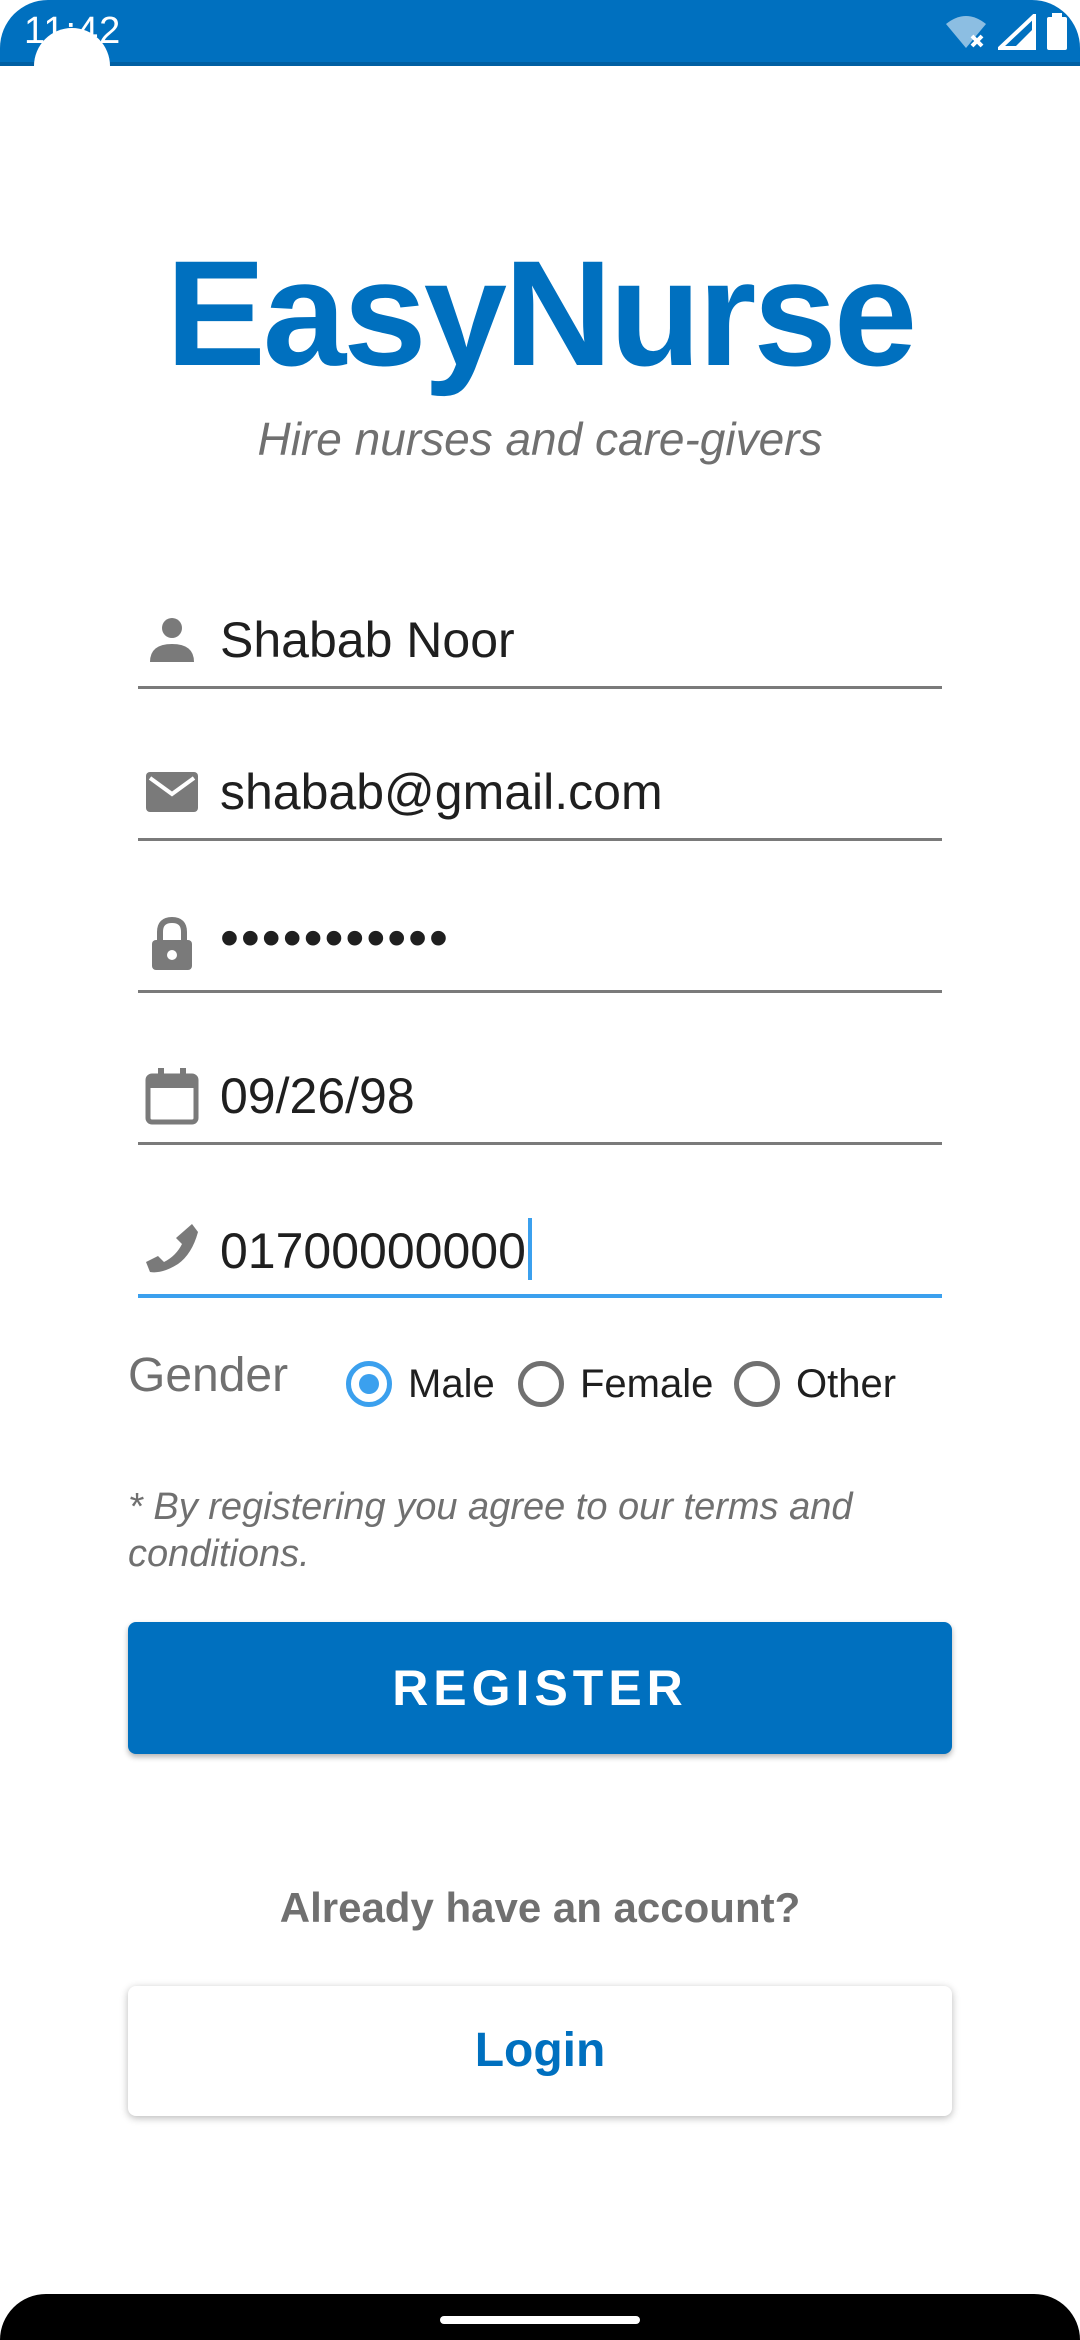 The height and width of the screenshot is (2340, 1080). I want to click on email-field: shabab@gmail.com, so click(540, 796).